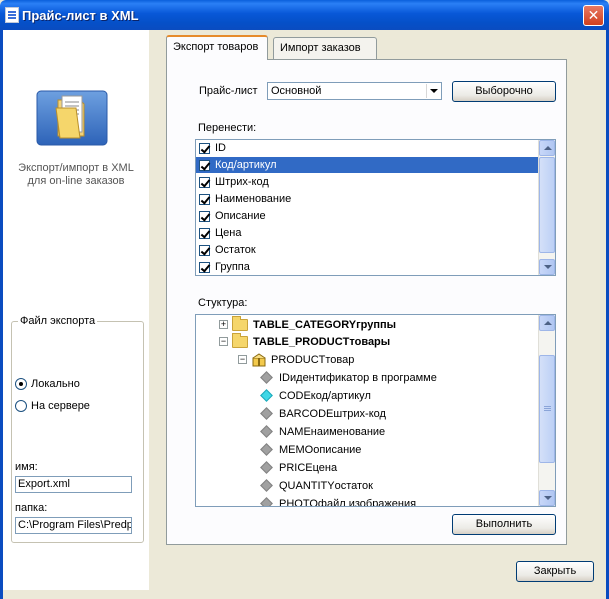 The image size is (609, 599). Describe the element at coordinates (308, 324) in the screenshot. I see `tree-node-table-category: + TABLE_CATEGORY группы` at that location.